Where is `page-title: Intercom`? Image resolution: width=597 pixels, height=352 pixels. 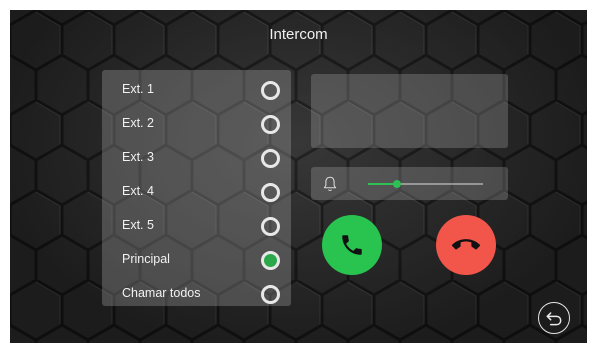 page-title: Intercom is located at coordinates (298, 34).